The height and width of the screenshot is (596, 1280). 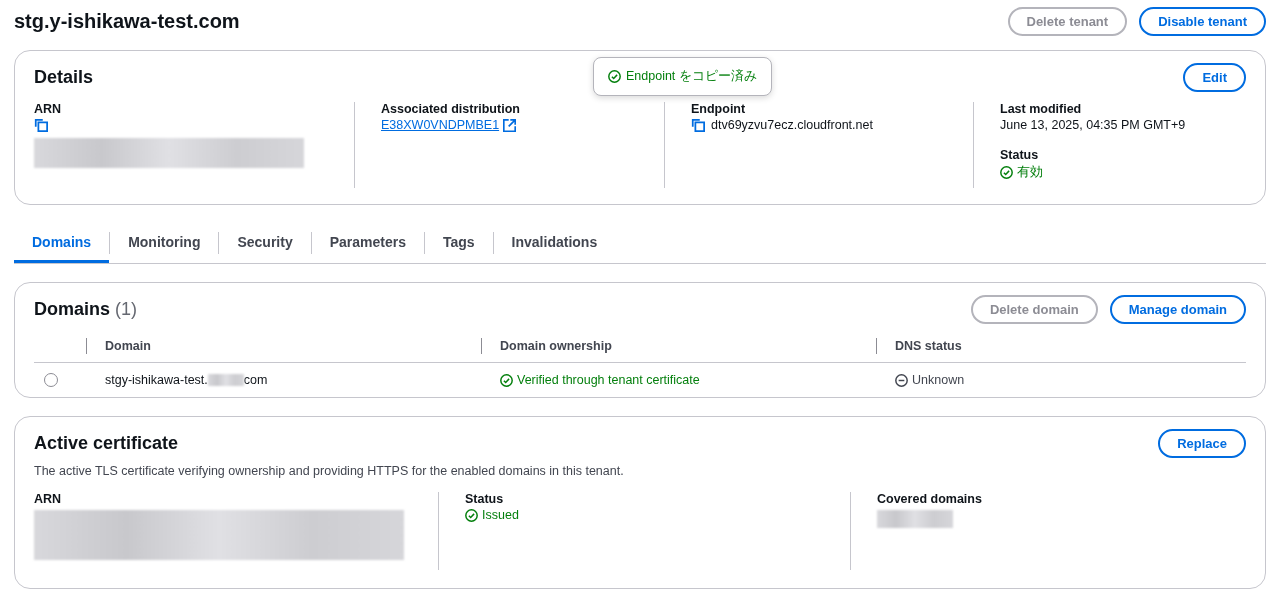 I want to click on field-value: dtv69yzvu7ecz.cloudfront.net, so click(x=792, y=125).